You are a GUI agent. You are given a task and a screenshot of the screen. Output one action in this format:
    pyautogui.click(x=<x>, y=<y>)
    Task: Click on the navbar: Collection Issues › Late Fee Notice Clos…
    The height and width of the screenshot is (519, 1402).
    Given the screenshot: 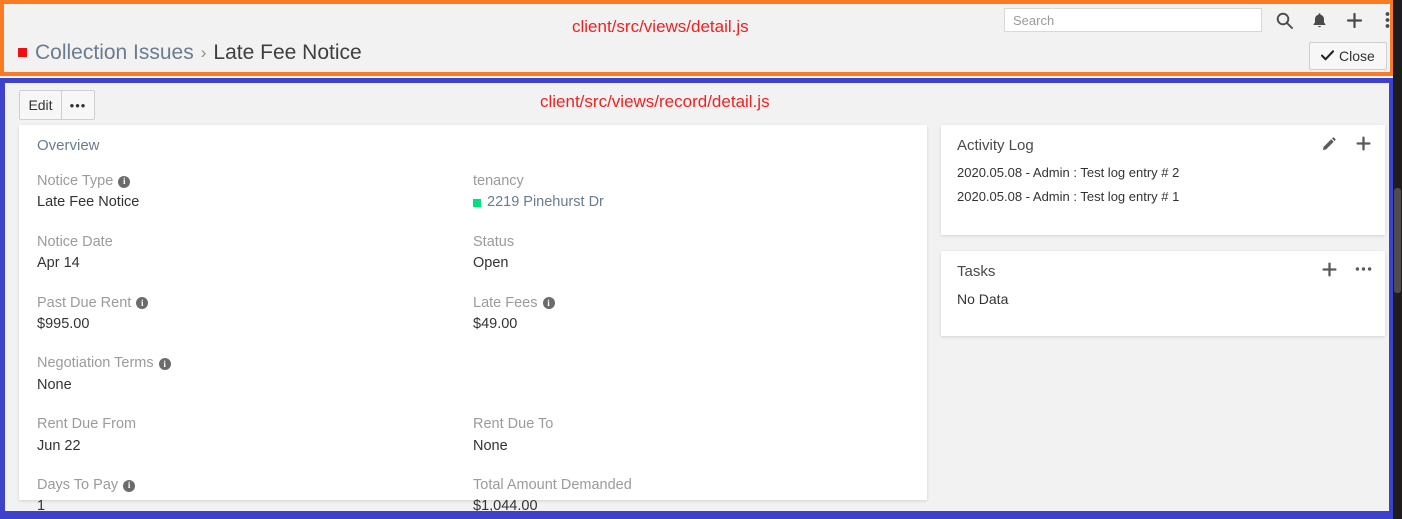 What is the action you would take?
    pyautogui.click(x=697, y=38)
    